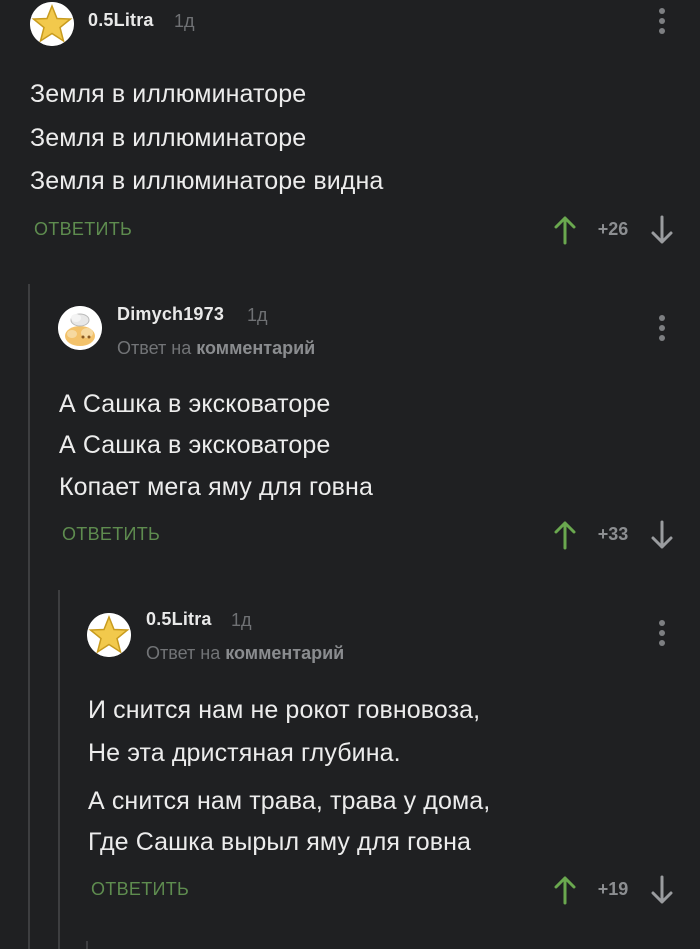 Image resolution: width=700 pixels, height=949 pixels. Describe the element at coordinates (289, 801) in the screenshot. I see `comment-text-line: А снится нам трава, трава у дома,` at that location.